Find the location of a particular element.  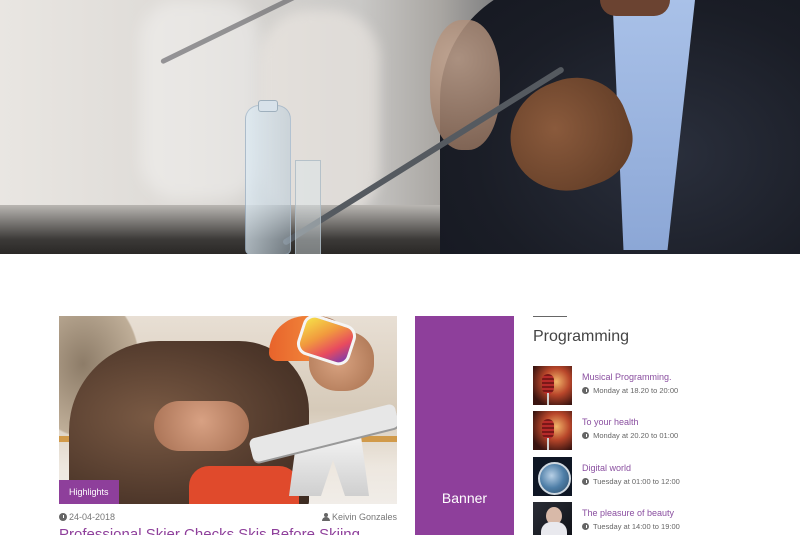

program-time-text: Monday at 18.20 to 20:00 is located at coordinates (636, 390).